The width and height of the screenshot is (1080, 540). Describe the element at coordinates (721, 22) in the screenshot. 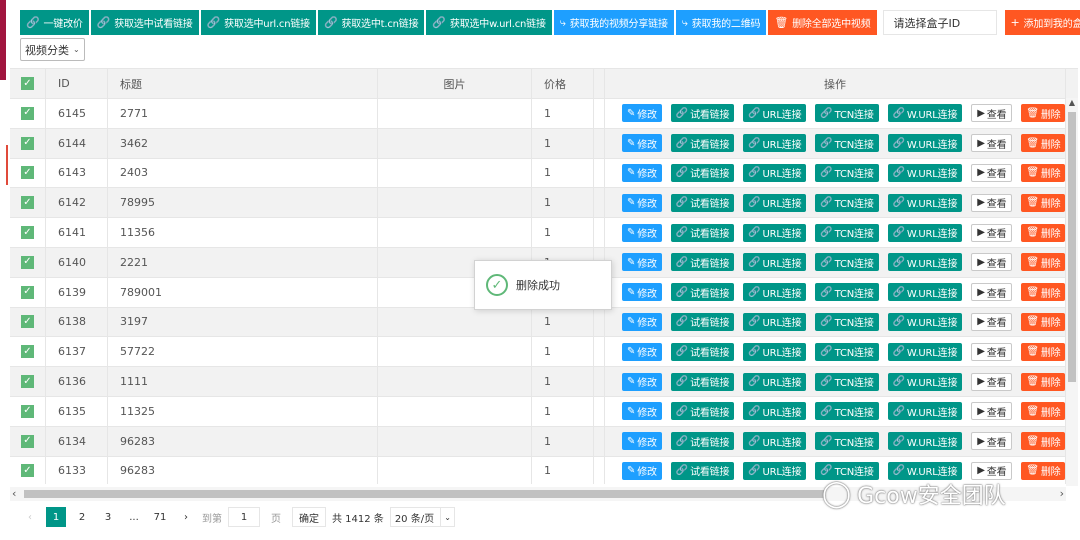

I see `get-qrcode-button: ⤷ 获取我的二维码` at that location.